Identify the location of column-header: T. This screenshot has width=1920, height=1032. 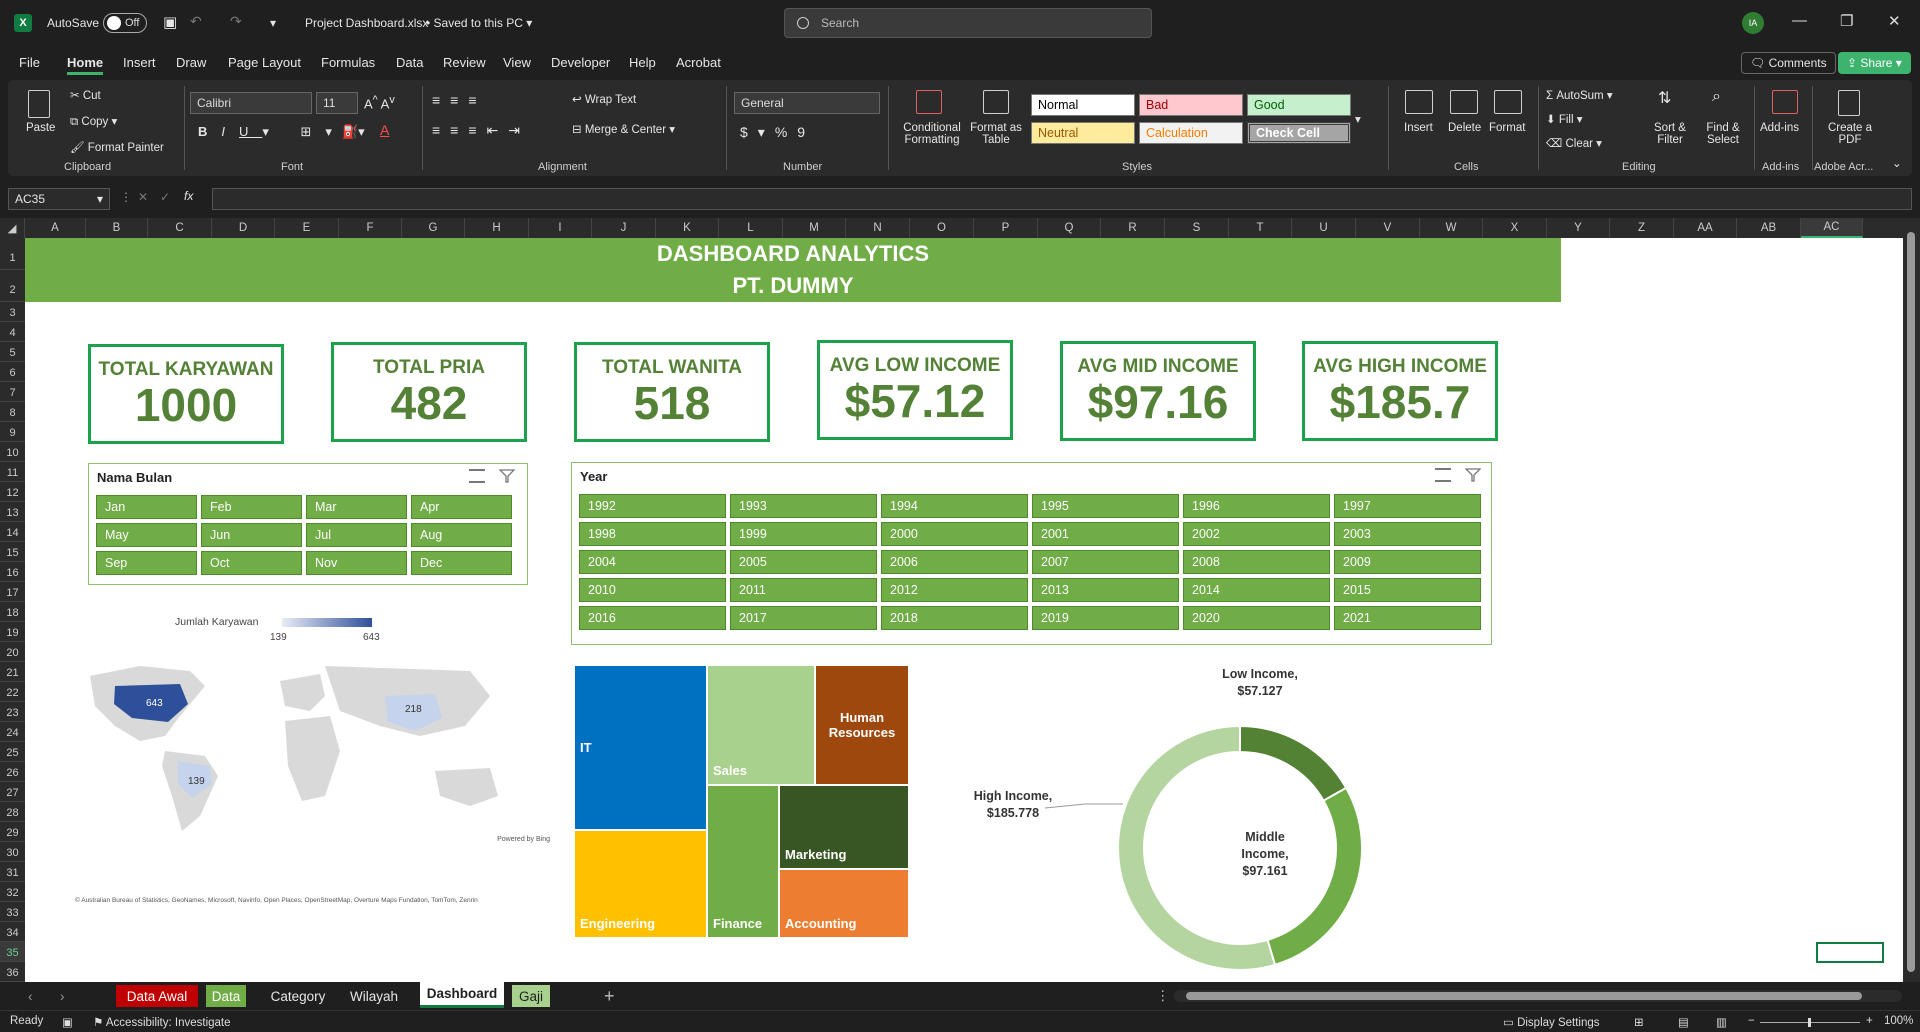
(1260, 228).